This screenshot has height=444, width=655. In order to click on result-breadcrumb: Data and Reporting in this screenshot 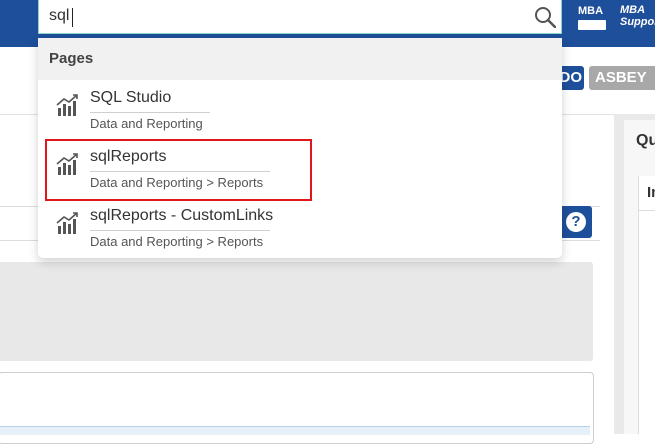, I will do `click(146, 123)`.